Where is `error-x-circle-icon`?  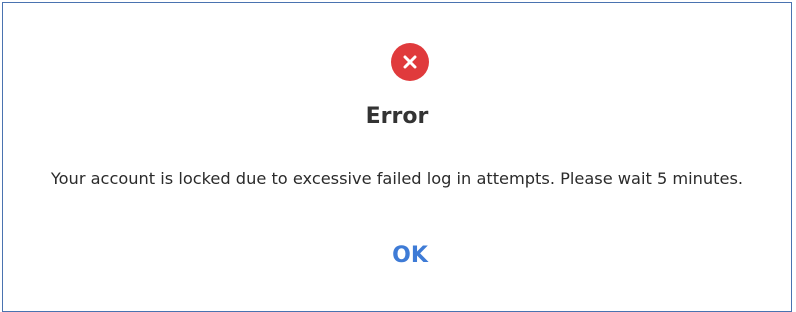 error-x-circle-icon is located at coordinates (410, 62).